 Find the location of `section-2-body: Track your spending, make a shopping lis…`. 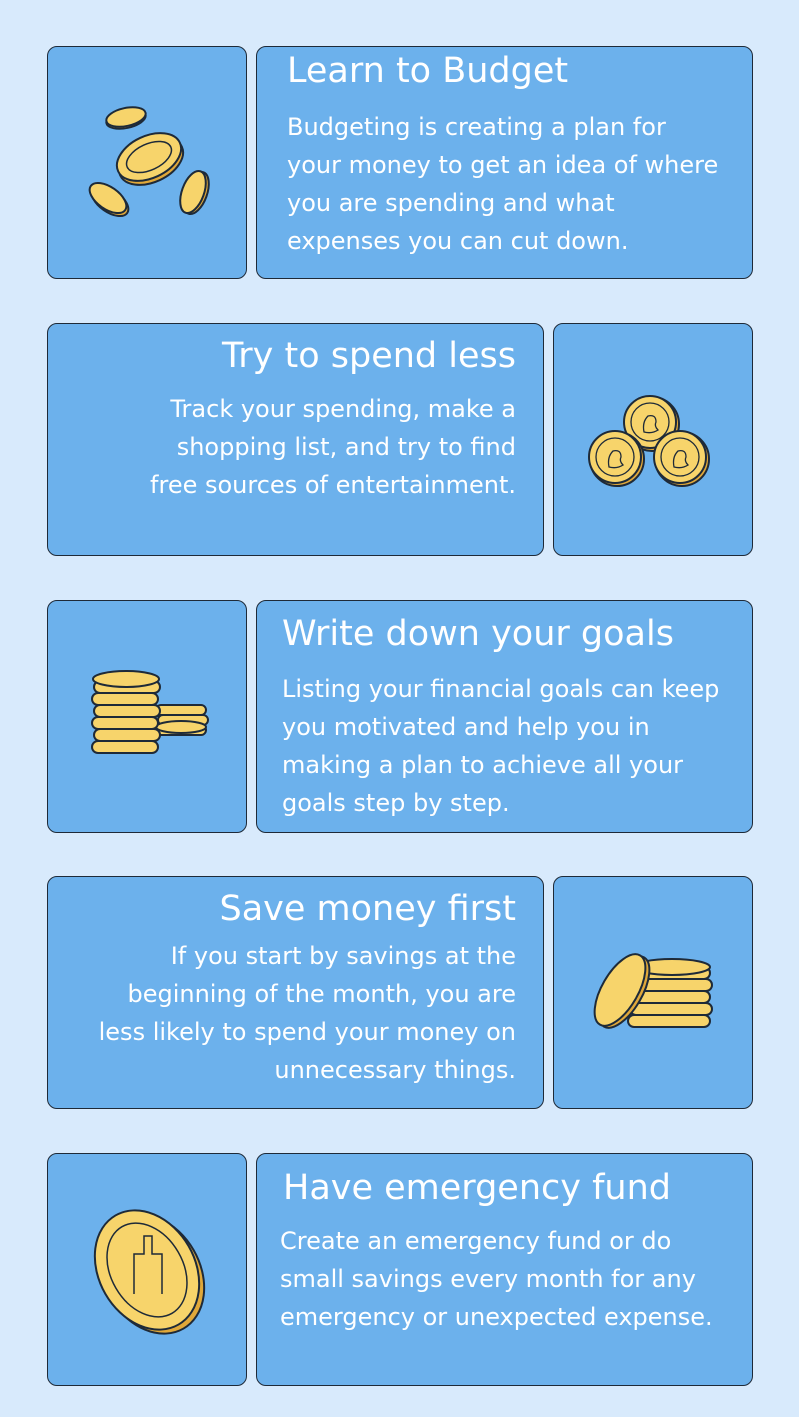

section-2-body: Track your spending, make a shopping lis… is located at coordinates (333, 447).